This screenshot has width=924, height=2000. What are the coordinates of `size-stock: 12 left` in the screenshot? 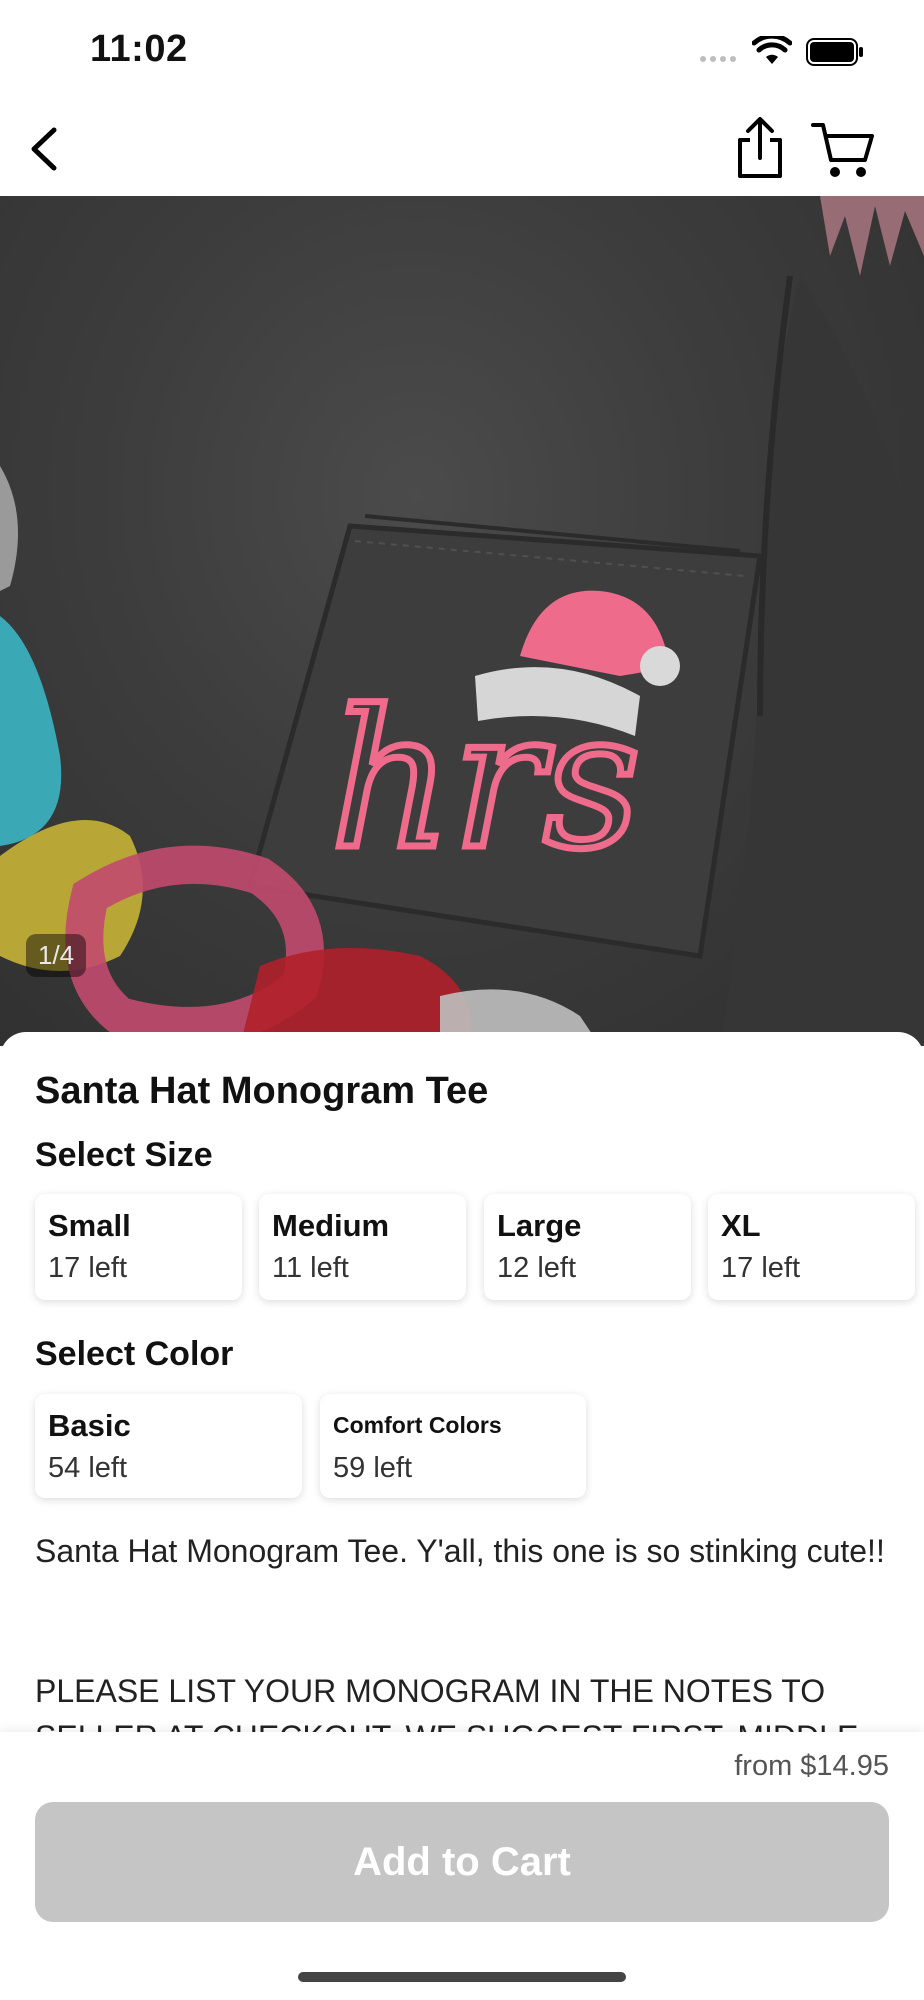 It's located at (536, 1268).